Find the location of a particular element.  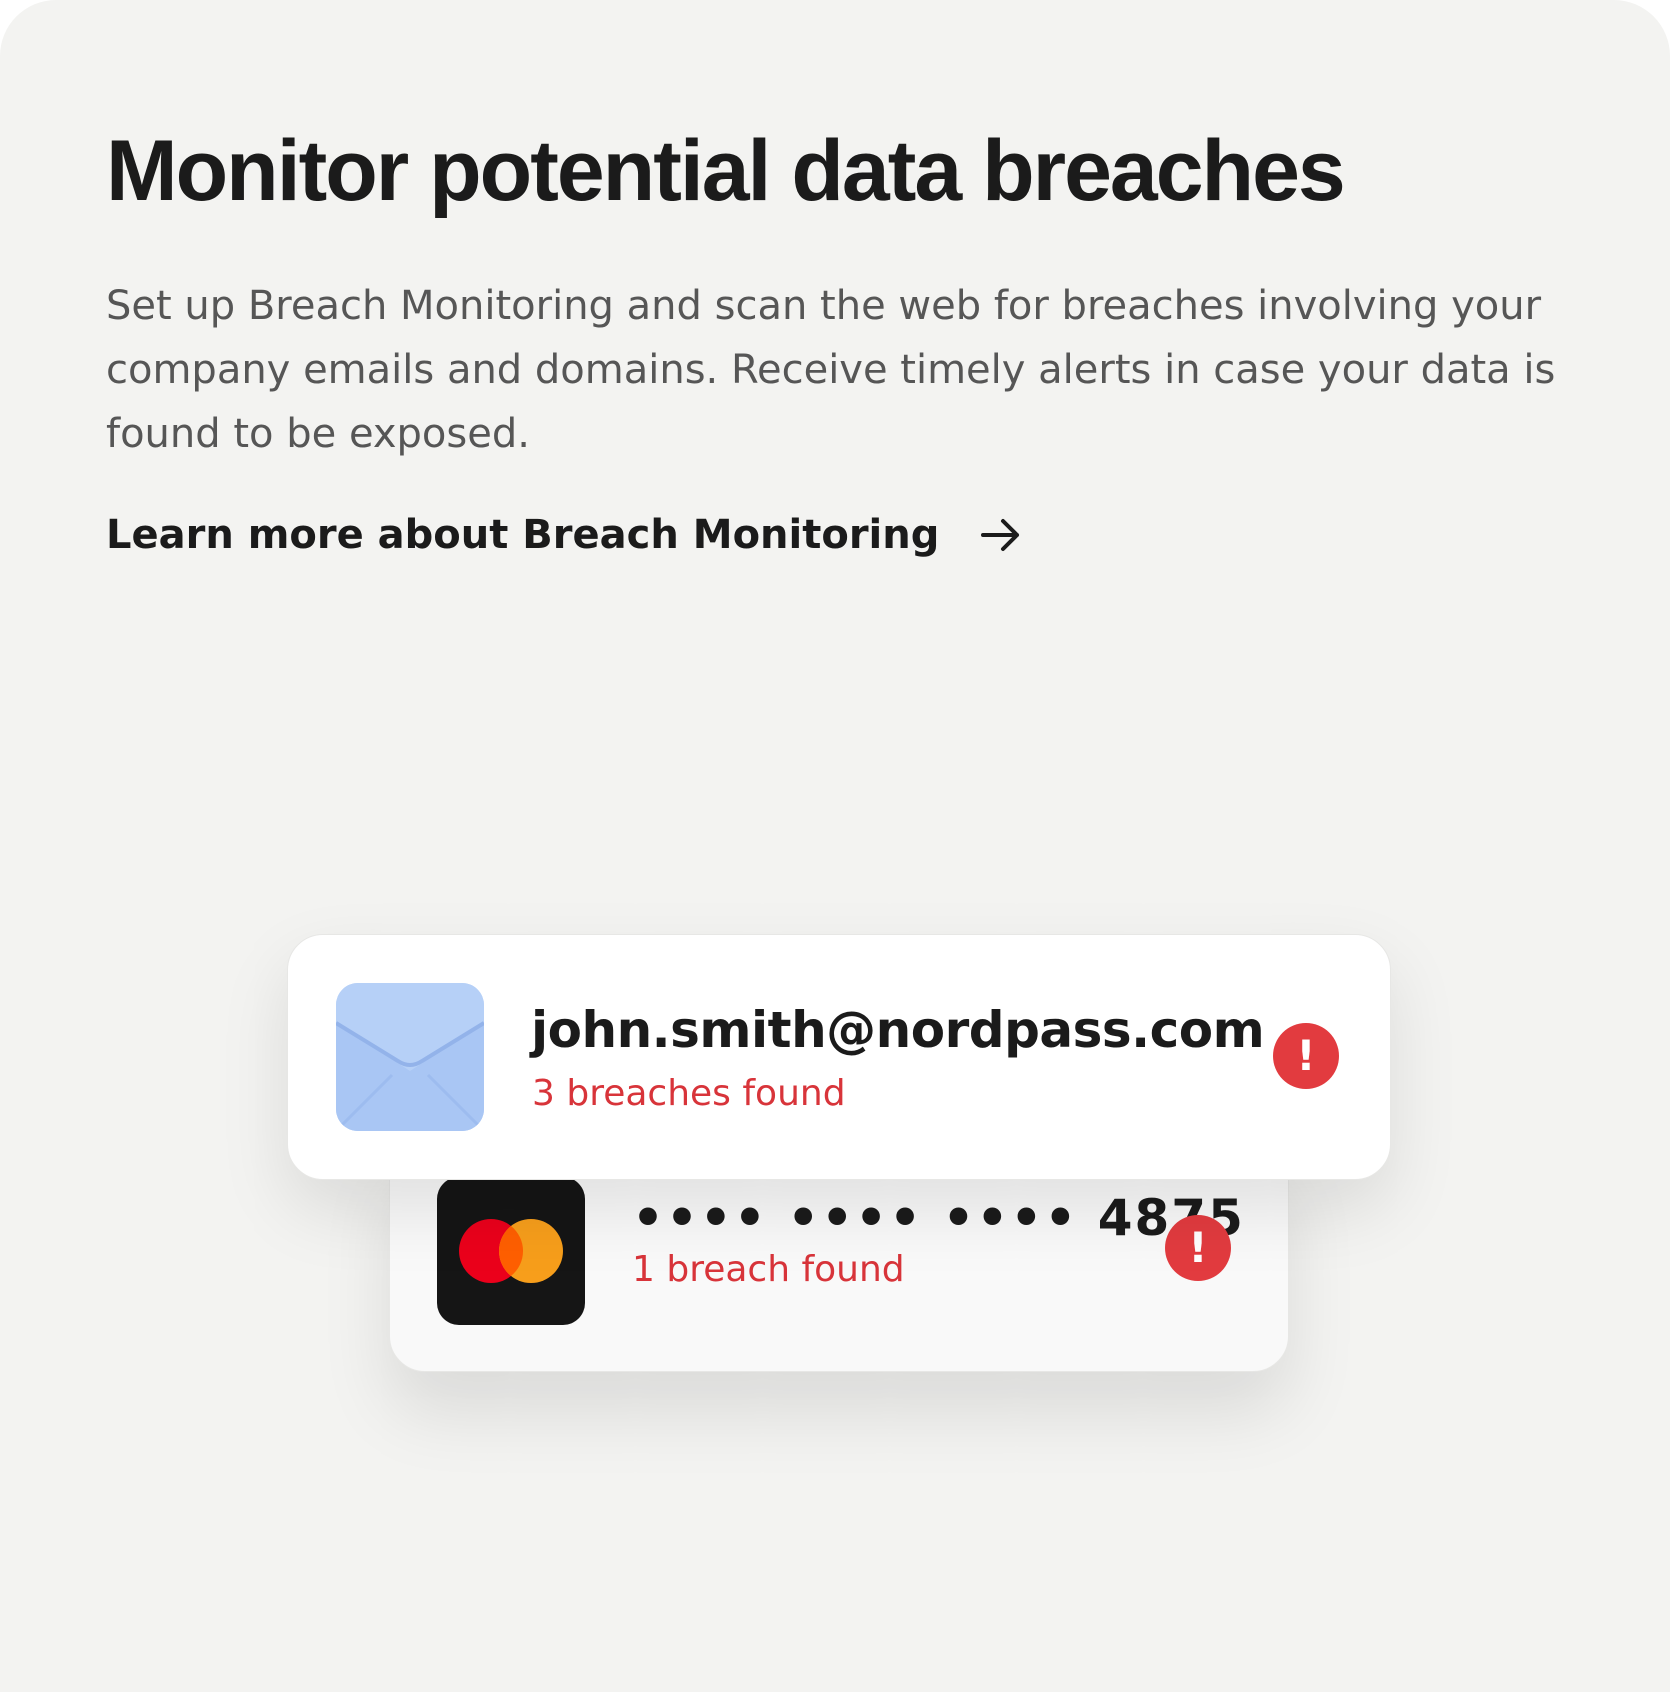

mastercard-icon is located at coordinates (511, 1251).